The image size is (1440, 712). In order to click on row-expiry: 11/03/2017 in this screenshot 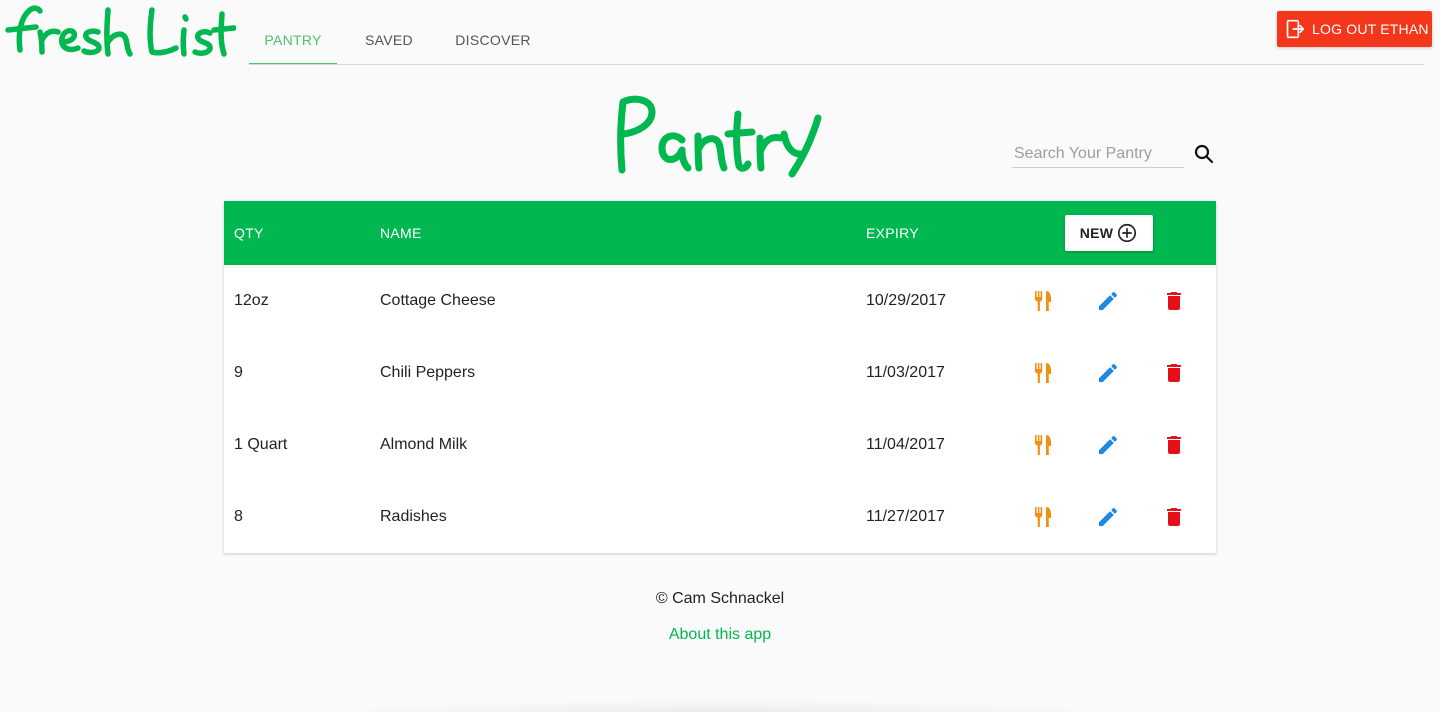, I will do `click(905, 372)`.